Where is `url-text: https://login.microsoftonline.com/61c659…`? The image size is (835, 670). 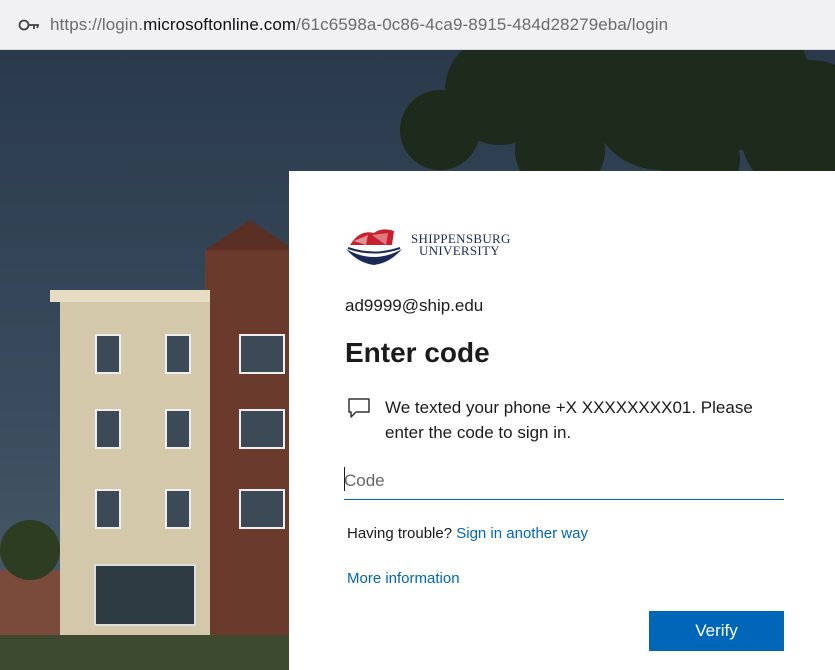
url-text: https://login.microsoftonline.com/61c659… is located at coordinates (359, 25).